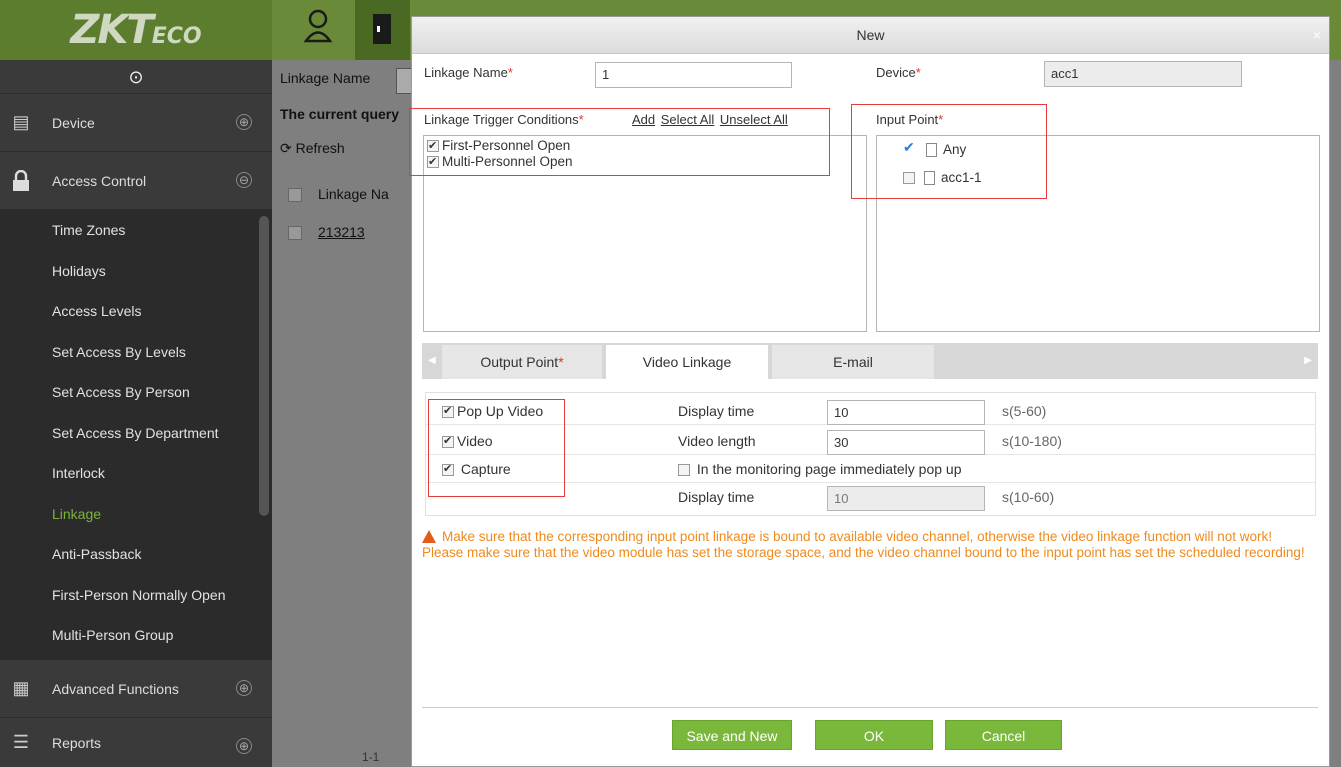 This screenshot has height=767, width=1341. I want to click on tab-video-linkage: Video Linkage, so click(687, 362).